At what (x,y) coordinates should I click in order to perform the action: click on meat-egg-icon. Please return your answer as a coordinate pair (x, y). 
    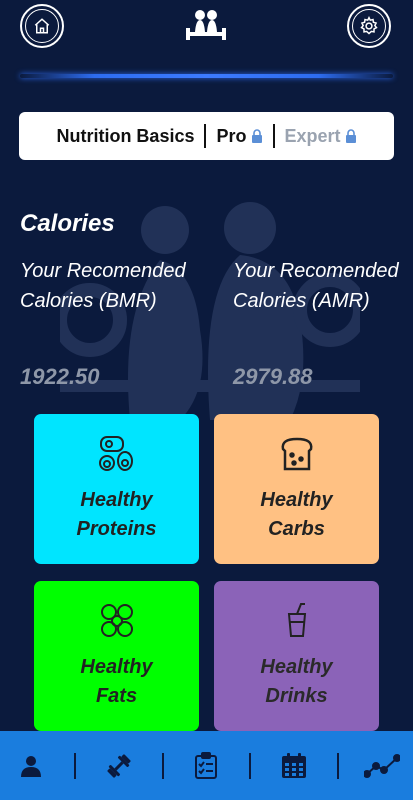
    Looking at the image, I should click on (117, 454).